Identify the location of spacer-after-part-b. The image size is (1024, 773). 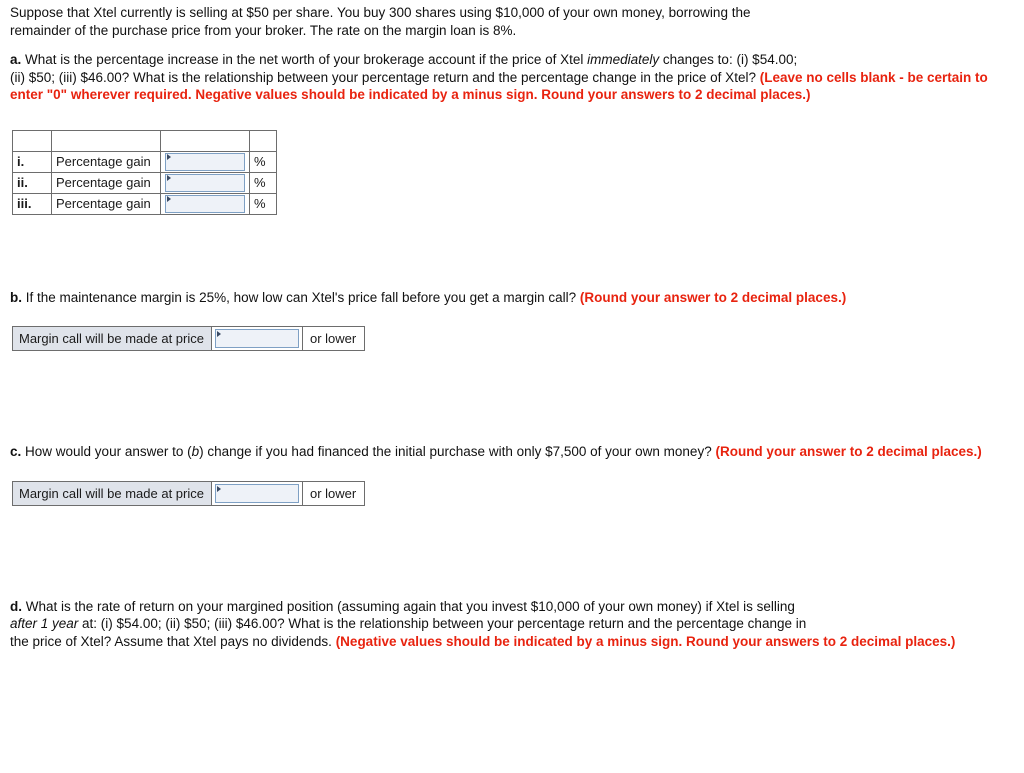
(511, 397).